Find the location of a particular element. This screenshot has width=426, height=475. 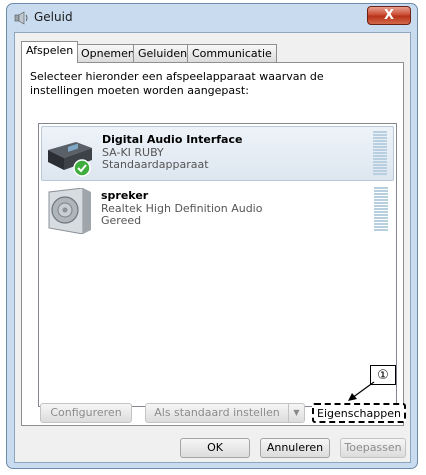

configure-button: Configureren is located at coordinates (86, 413).